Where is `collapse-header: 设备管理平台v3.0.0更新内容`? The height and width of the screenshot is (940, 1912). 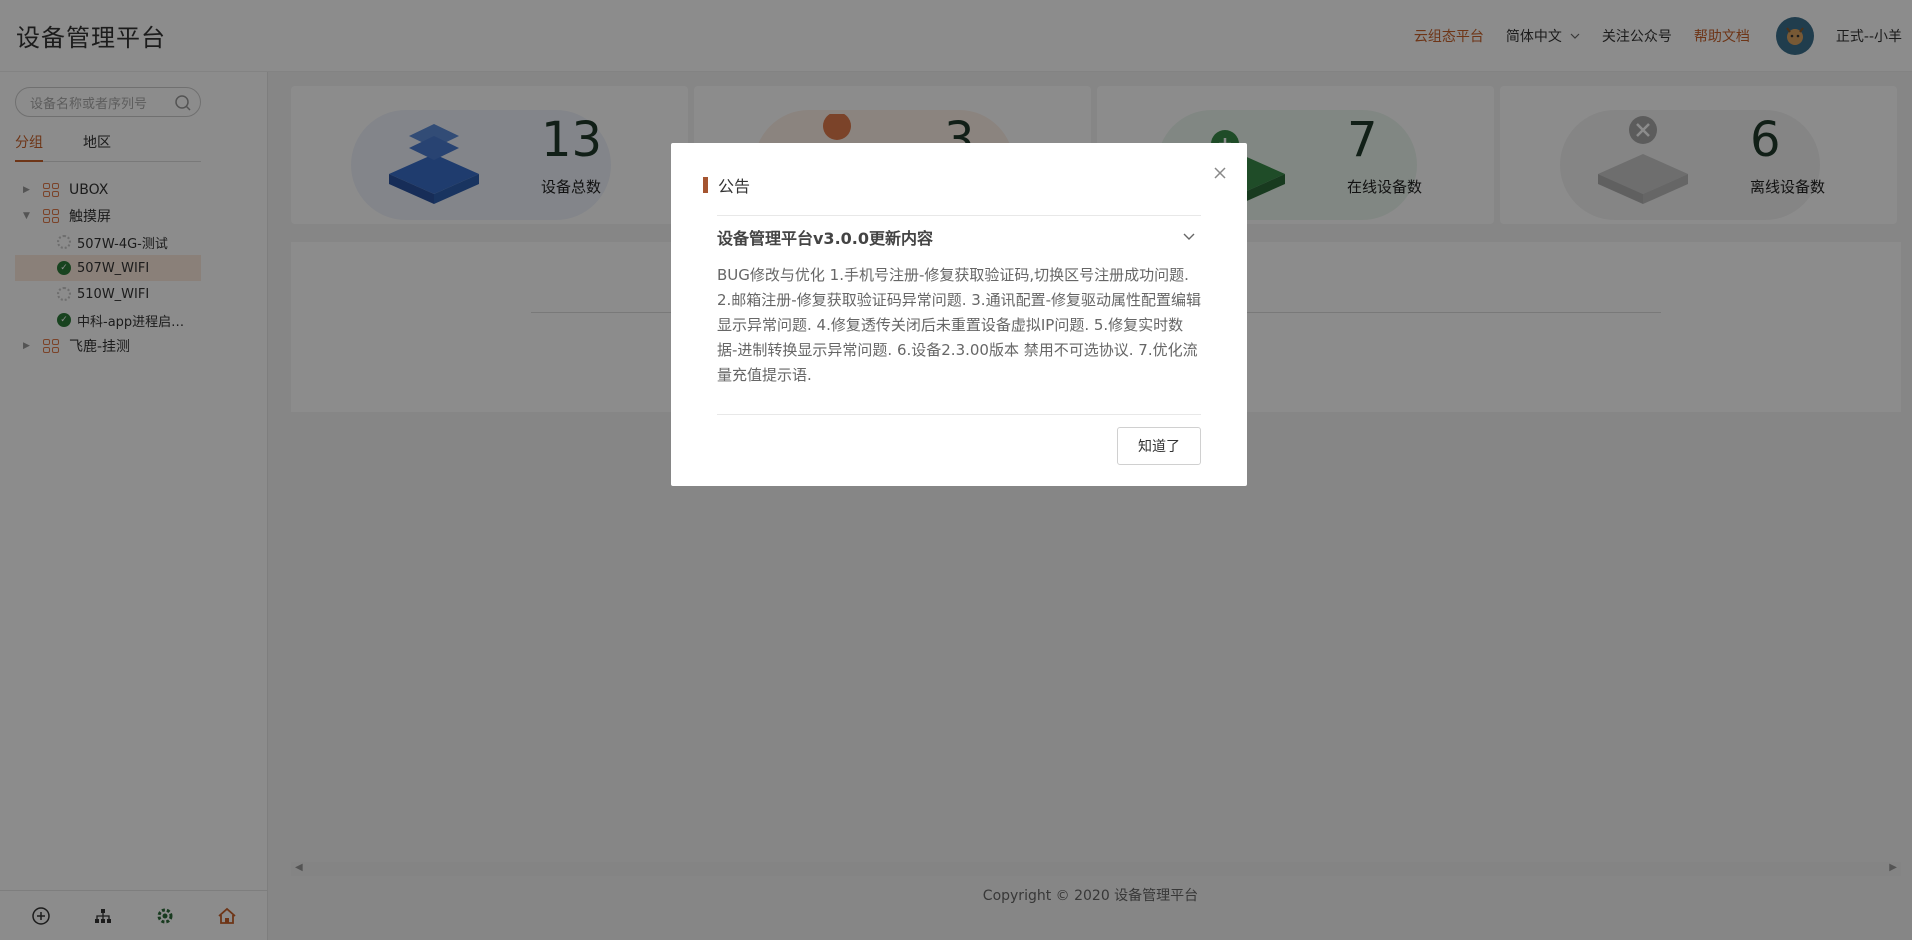 collapse-header: 设备管理平台v3.0.0更新内容 is located at coordinates (959, 237).